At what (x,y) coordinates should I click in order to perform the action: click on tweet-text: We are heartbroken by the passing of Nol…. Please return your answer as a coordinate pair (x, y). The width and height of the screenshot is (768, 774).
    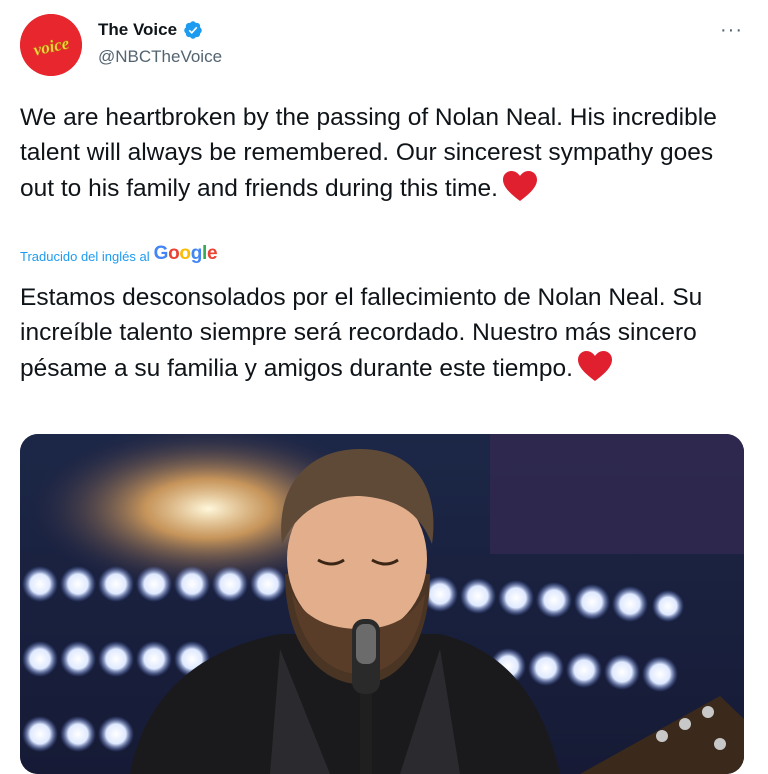
    Looking at the image, I should click on (385, 153).